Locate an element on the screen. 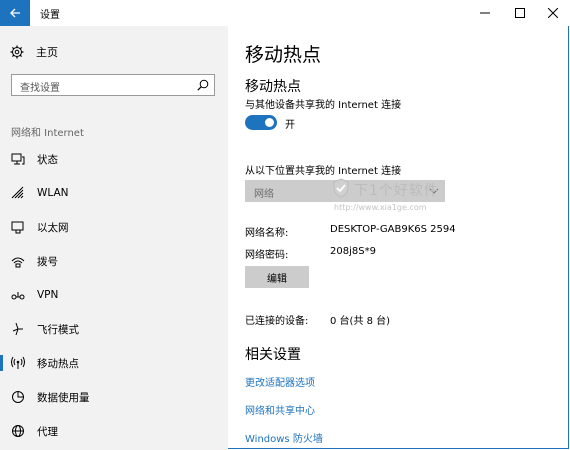 The width and height of the screenshot is (570, 450). related-settings-heading: 相关设置 is located at coordinates (273, 355).